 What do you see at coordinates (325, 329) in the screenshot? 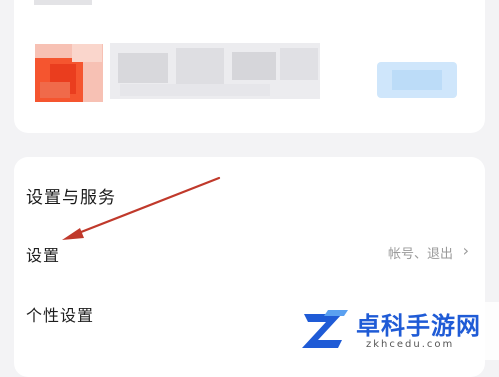
I see `watermark-logo-icon` at bounding box center [325, 329].